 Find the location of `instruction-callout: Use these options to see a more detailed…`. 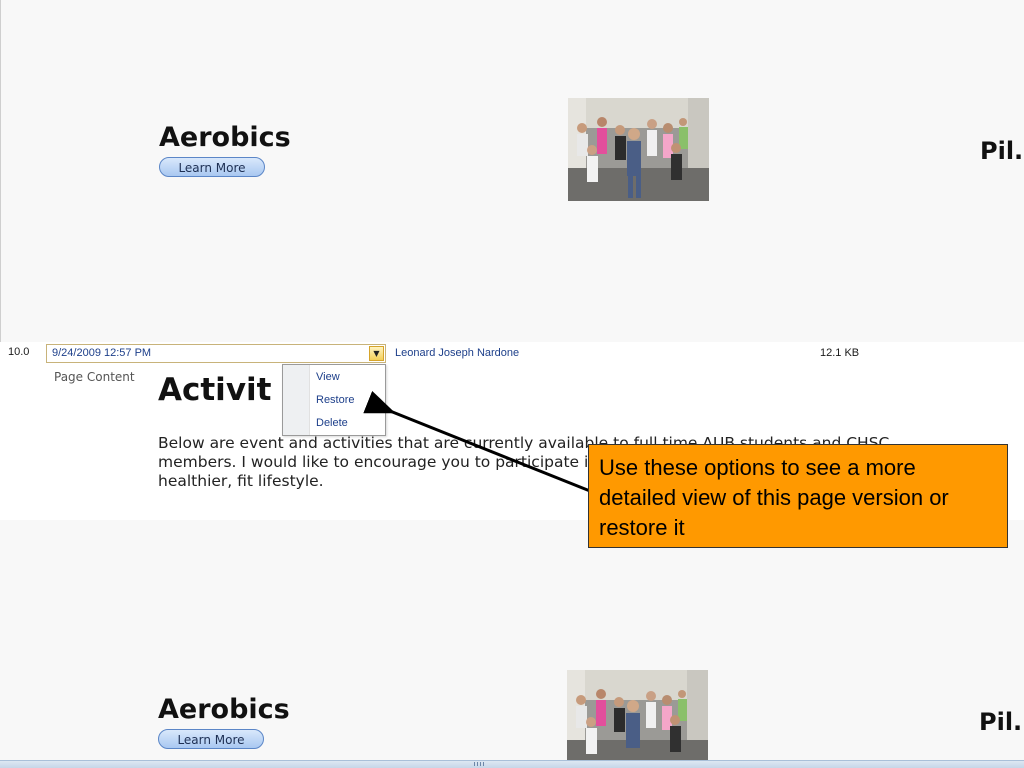

instruction-callout: Use these options to see a more detailed… is located at coordinates (798, 496).